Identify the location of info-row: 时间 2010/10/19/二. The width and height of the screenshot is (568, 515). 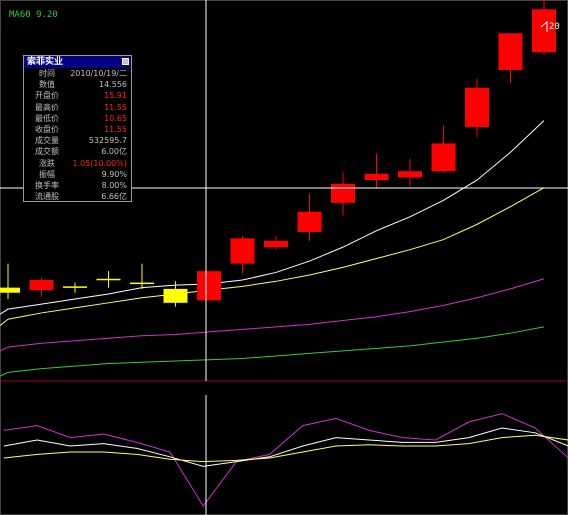
(77, 73).